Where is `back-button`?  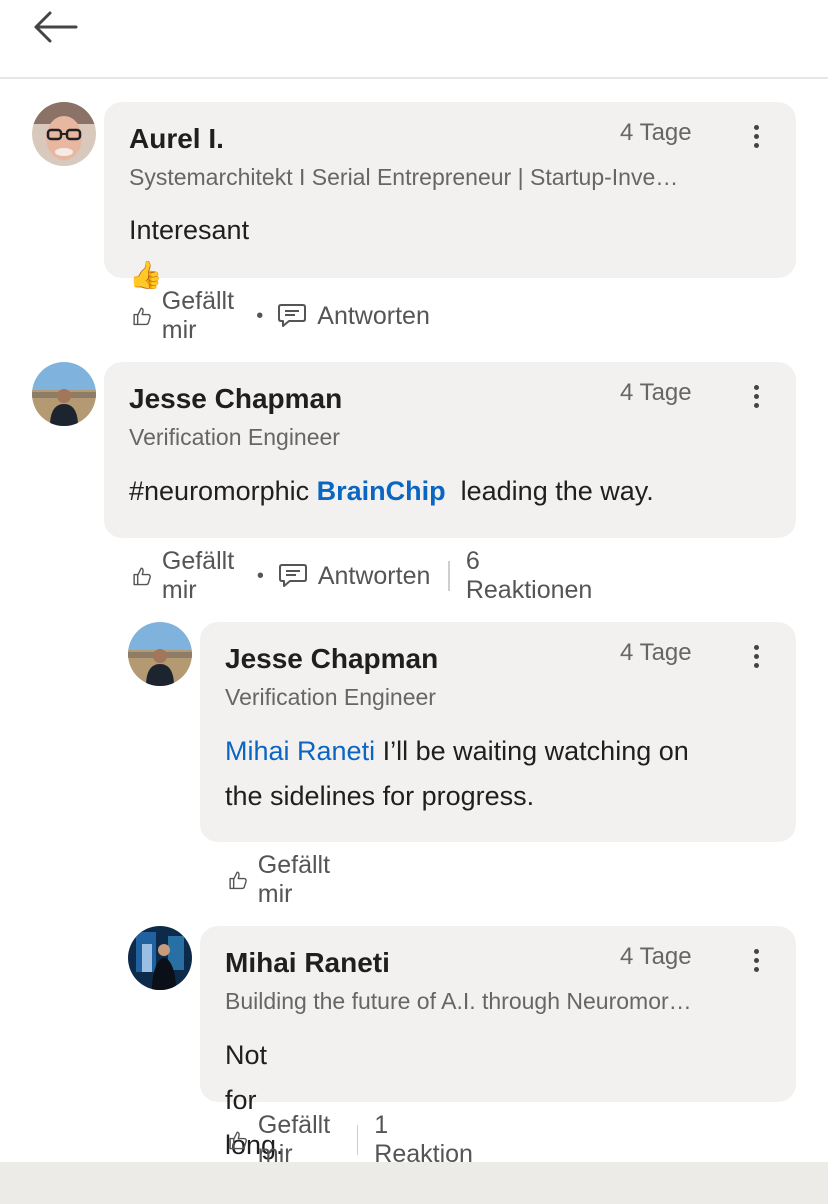 back-button is located at coordinates (56, 28).